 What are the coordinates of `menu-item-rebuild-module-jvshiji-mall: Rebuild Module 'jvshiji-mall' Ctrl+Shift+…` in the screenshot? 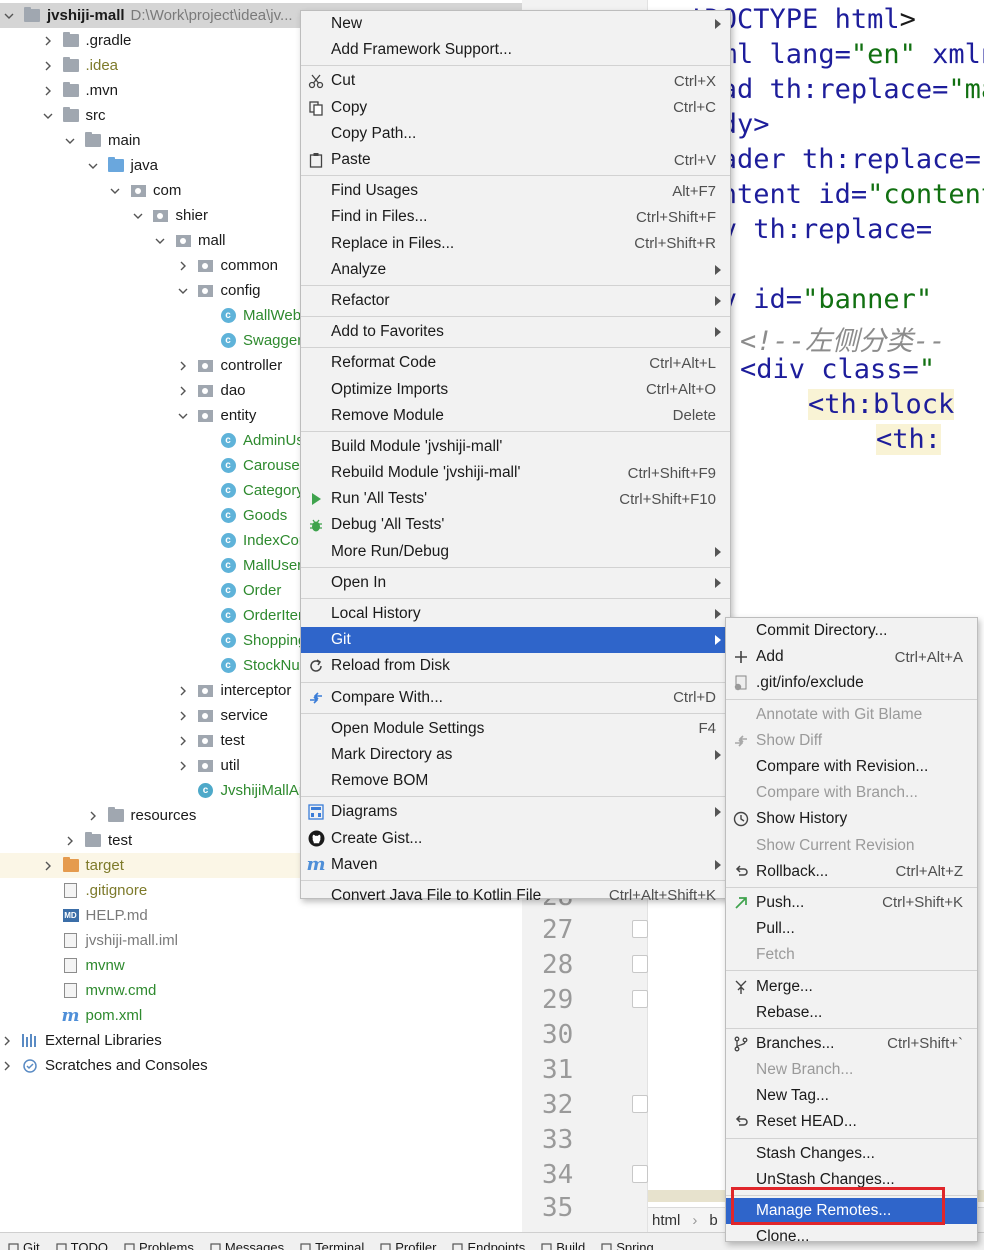 It's located at (515, 473).